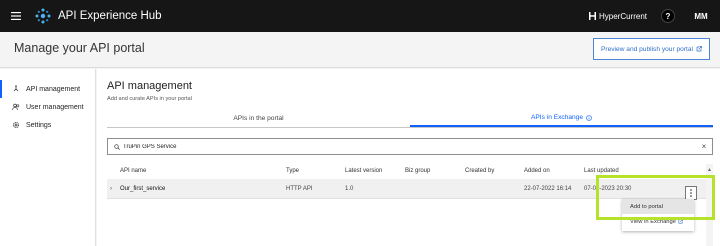 The height and width of the screenshot is (246, 720). Describe the element at coordinates (79, 48) in the screenshot. I see `page-title: Manage your API portal` at that location.